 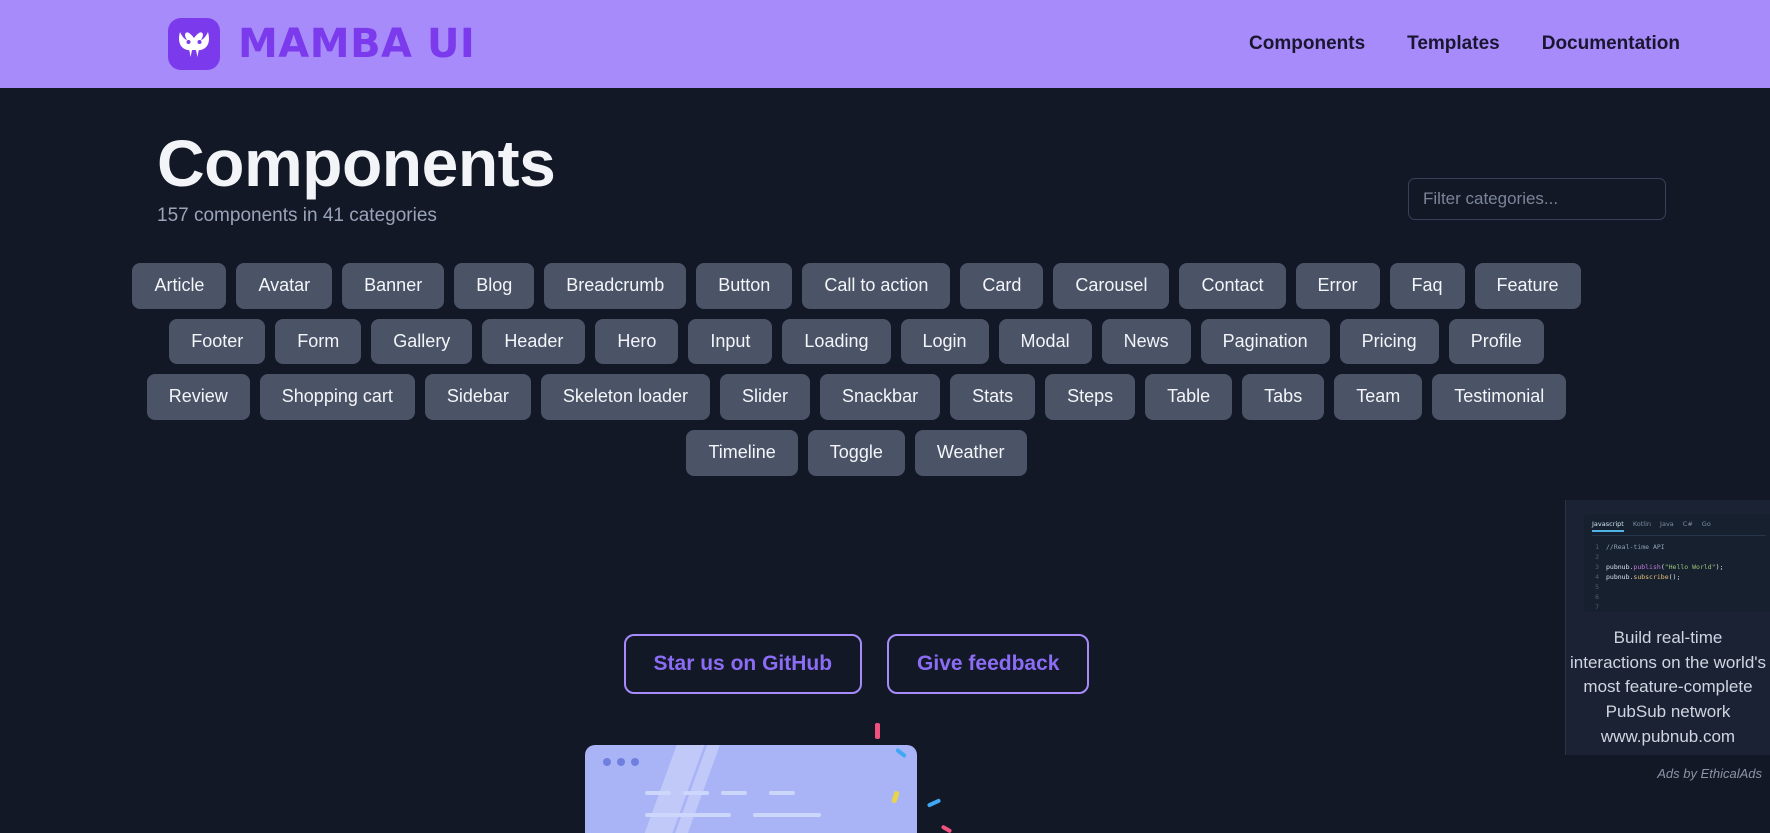 What do you see at coordinates (1337, 286) in the screenshot?
I see `category-chip-error: Error` at bounding box center [1337, 286].